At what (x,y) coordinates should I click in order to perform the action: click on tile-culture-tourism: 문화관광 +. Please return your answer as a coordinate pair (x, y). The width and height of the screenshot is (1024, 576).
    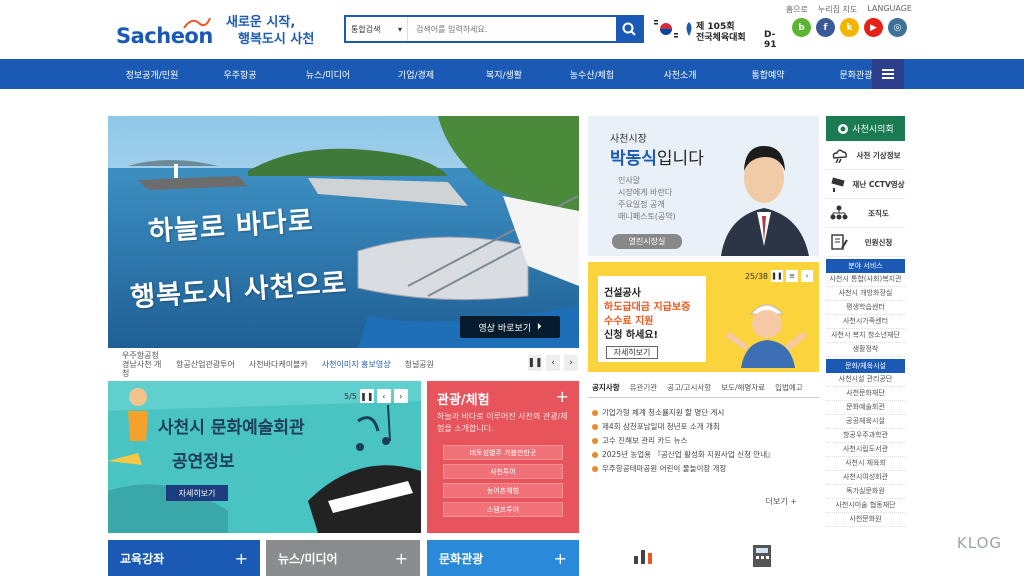
    Looking at the image, I should click on (503, 558).